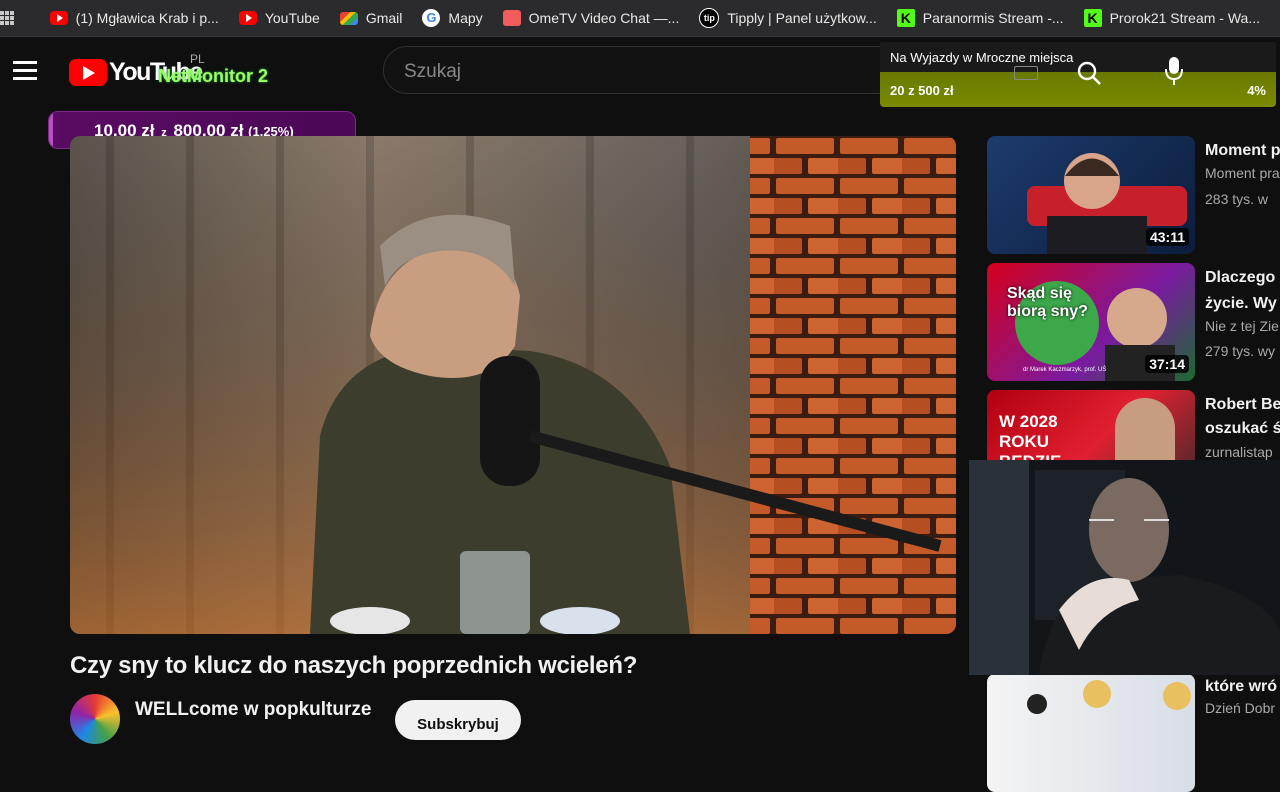 This screenshot has width=1280, height=792. What do you see at coordinates (1241, 687) in the screenshot?
I see `recommendation-title: które wró` at bounding box center [1241, 687].